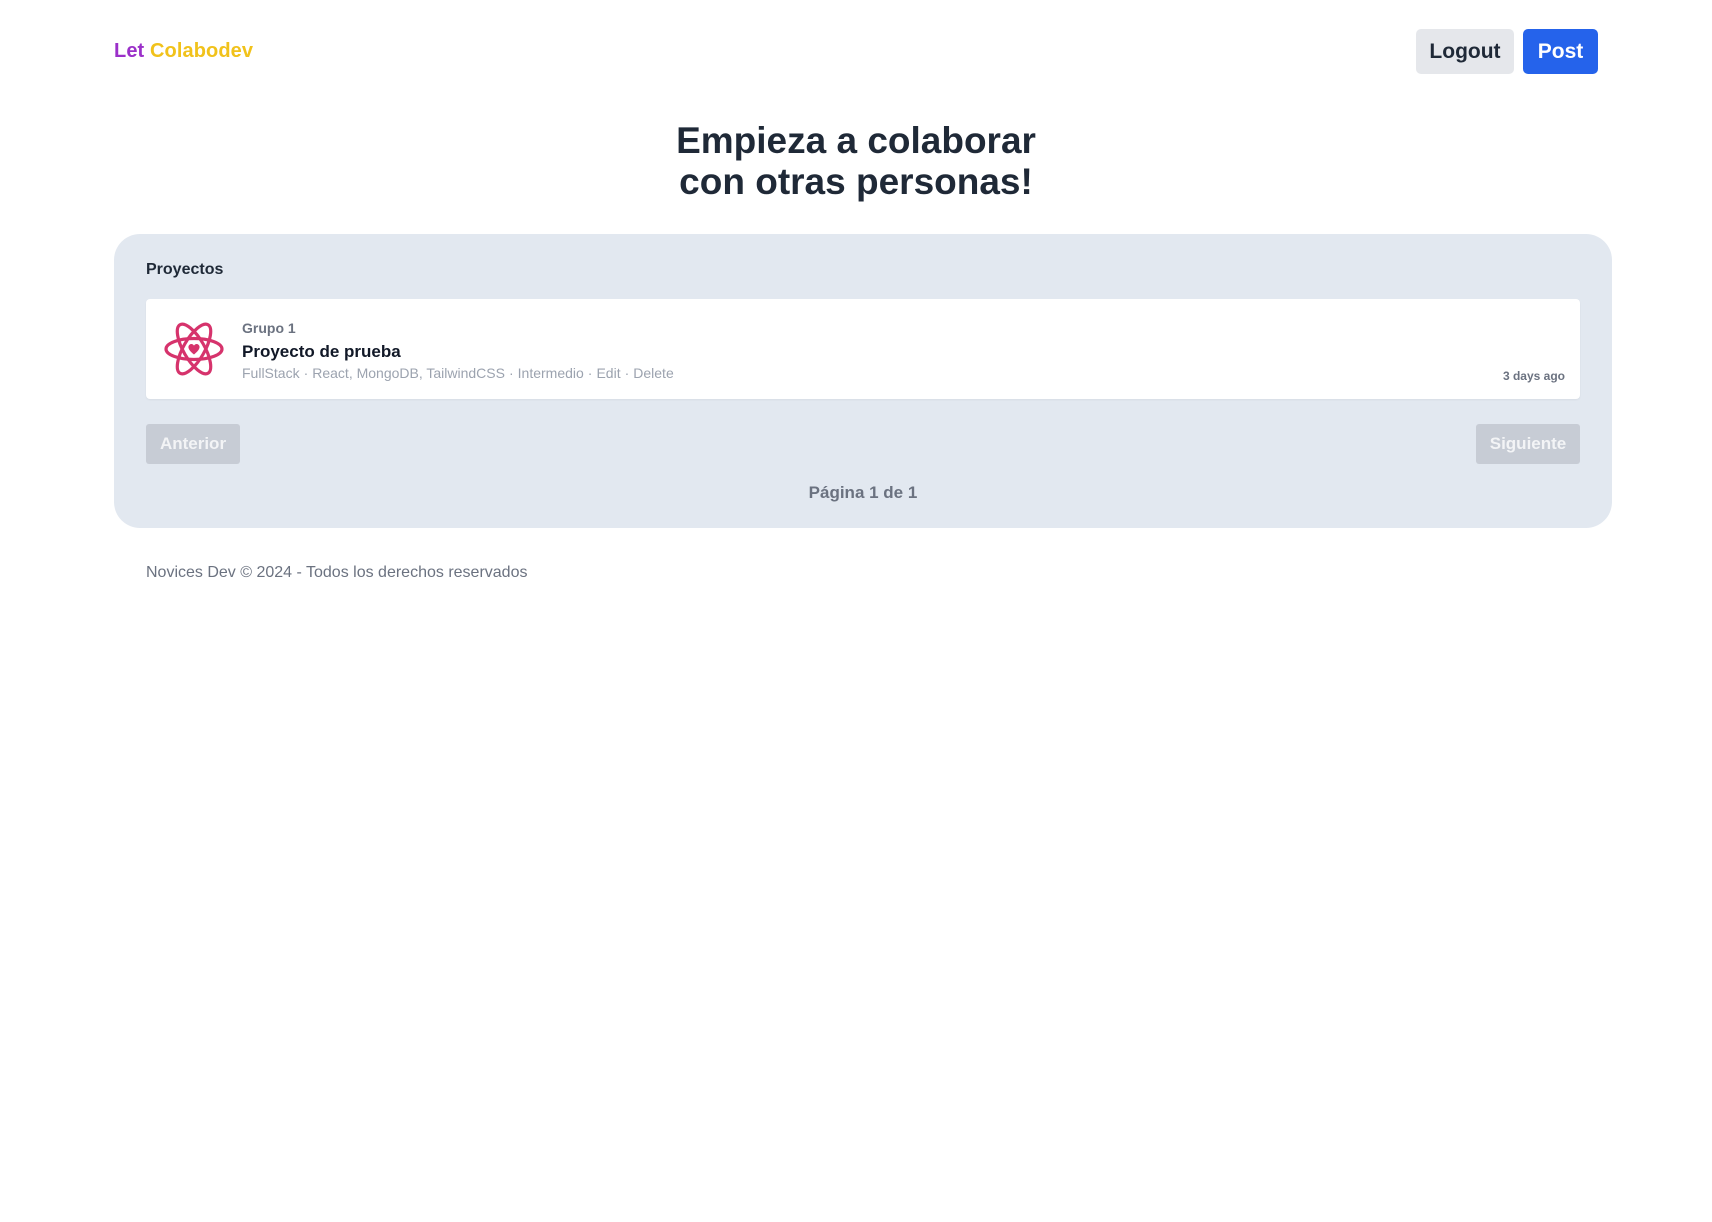 This screenshot has width=1712, height=1222. I want to click on previous-page-button: Anterior, so click(193, 444).